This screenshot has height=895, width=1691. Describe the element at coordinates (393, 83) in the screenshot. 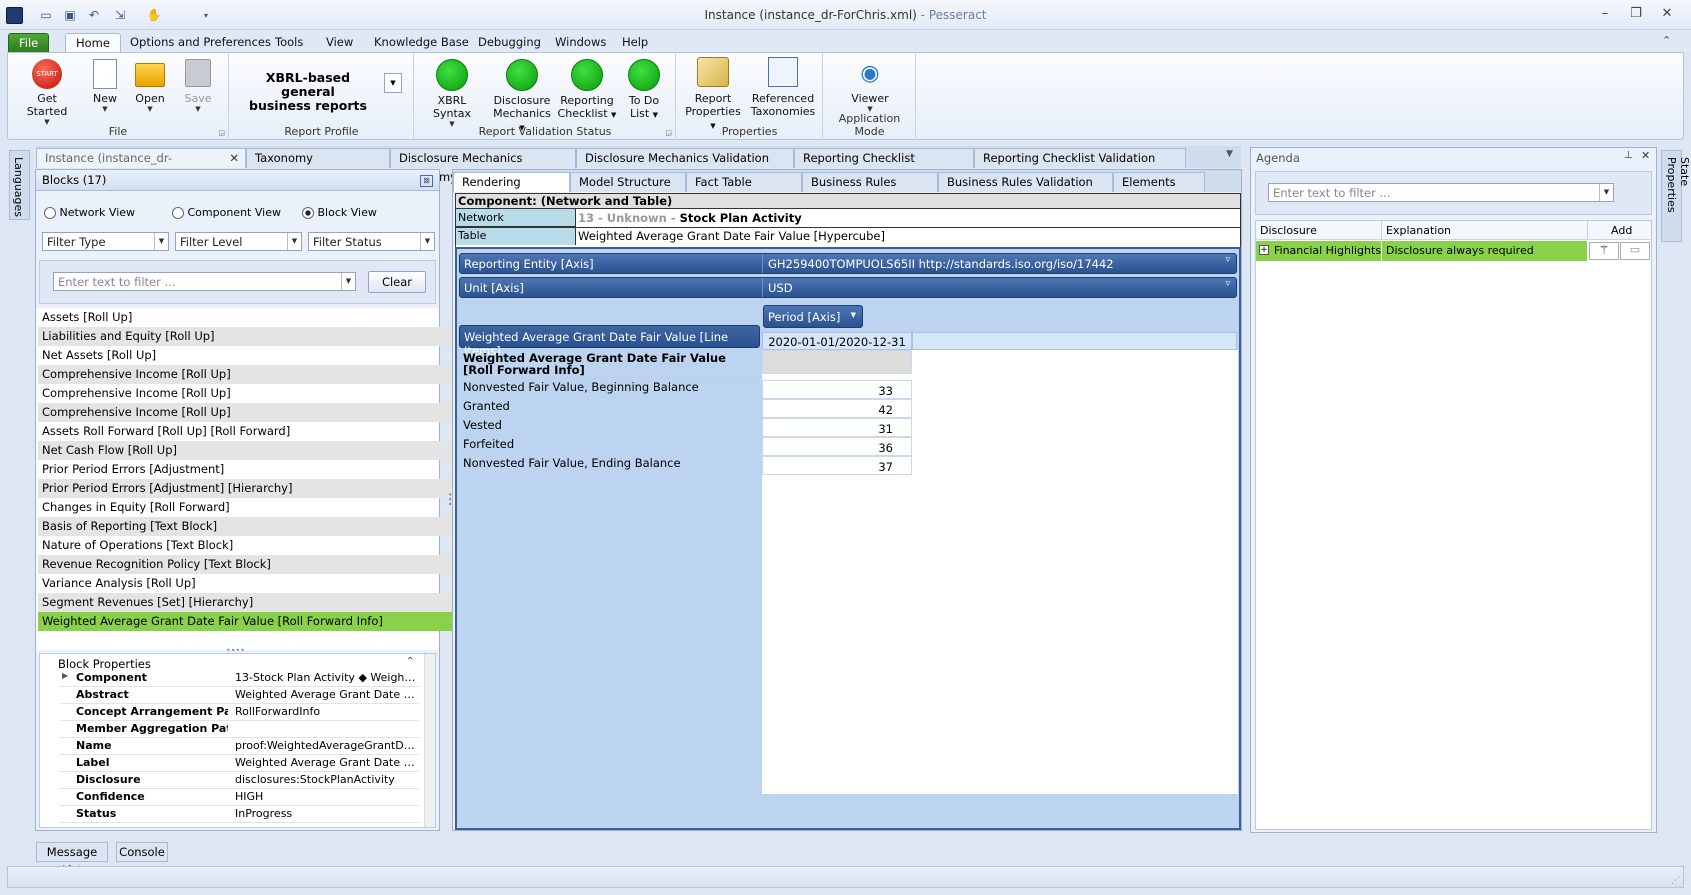

I see `report-profile-dropdown: ▼` at that location.